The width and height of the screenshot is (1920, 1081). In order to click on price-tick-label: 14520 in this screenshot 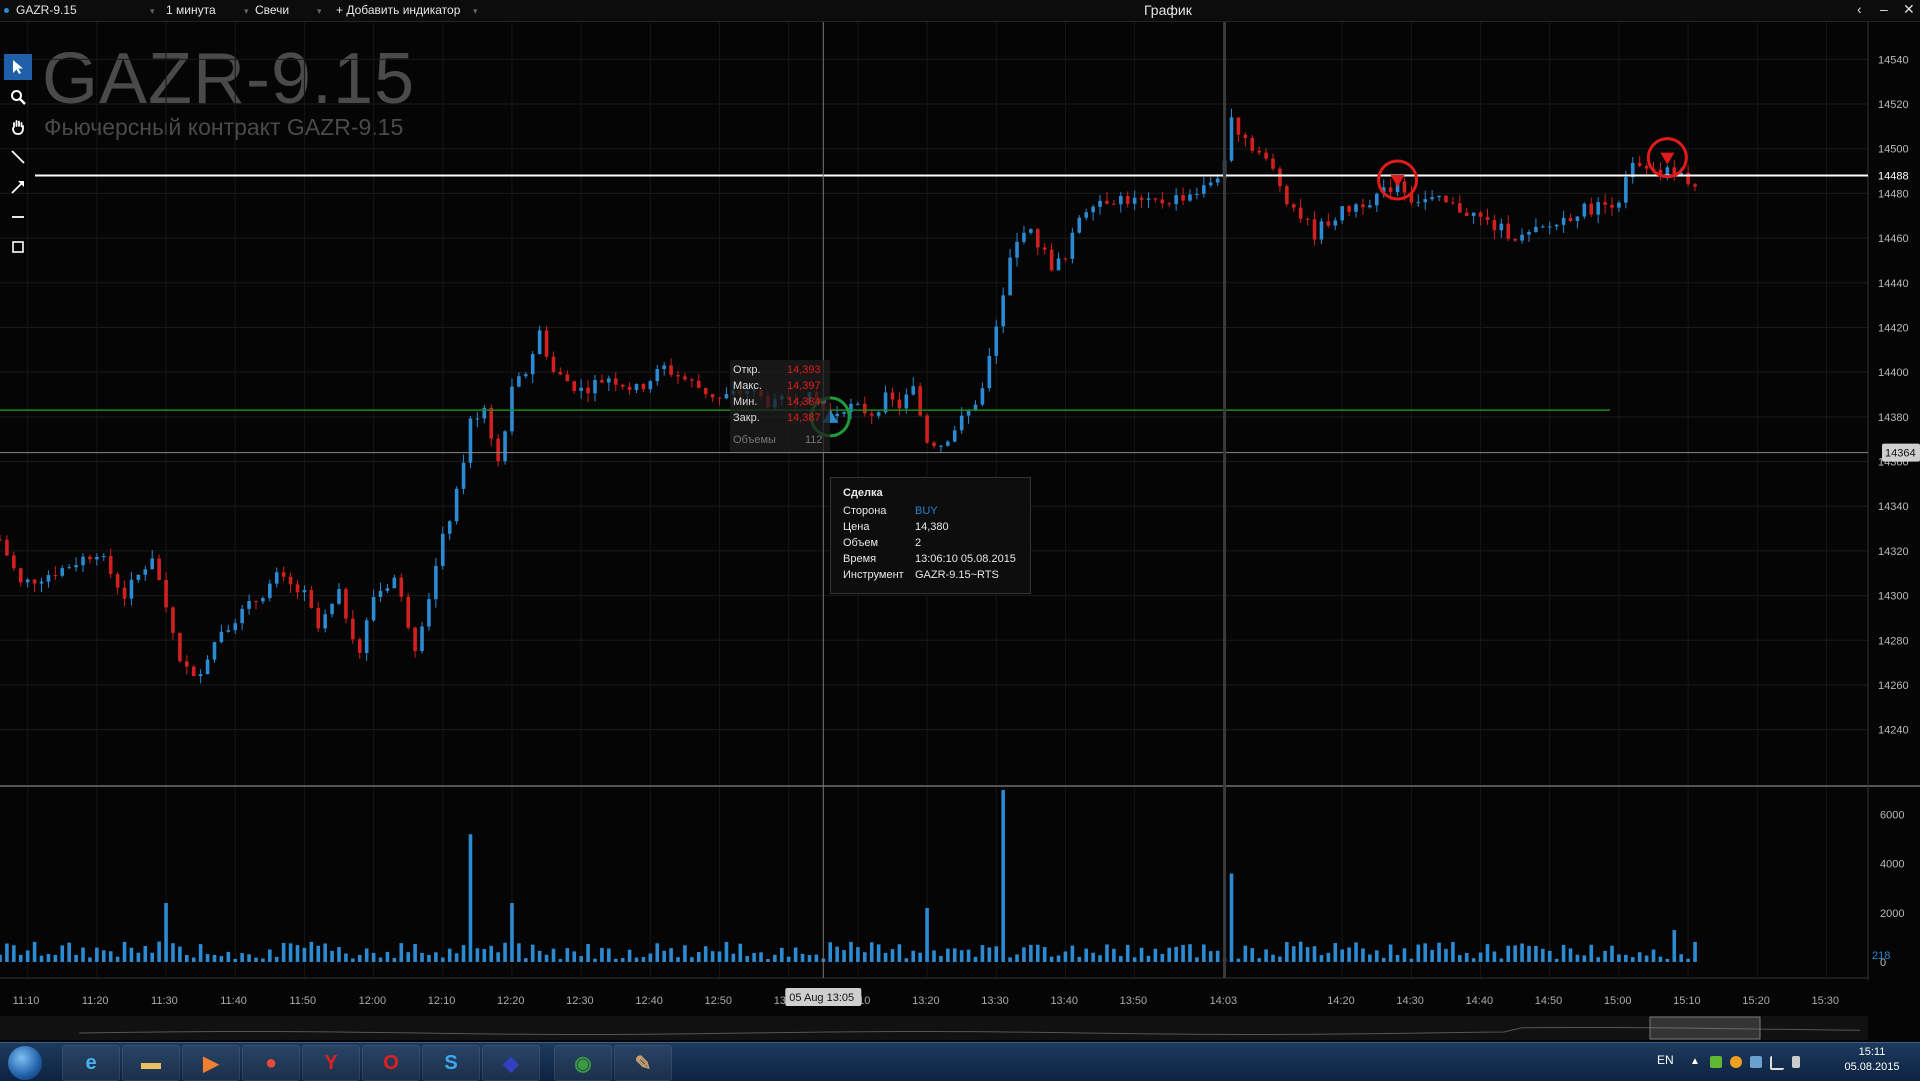, I will do `click(1893, 105)`.